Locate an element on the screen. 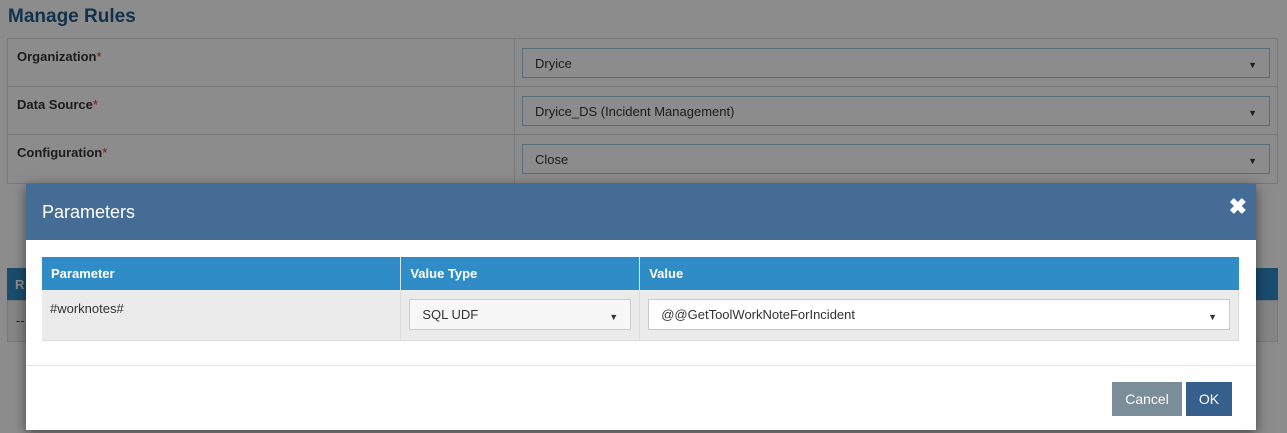 This screenshot has height=433, width=1287. value-select: @@GetToolWorkNoteForIncident ▼ is located at coordinates (939, 315).